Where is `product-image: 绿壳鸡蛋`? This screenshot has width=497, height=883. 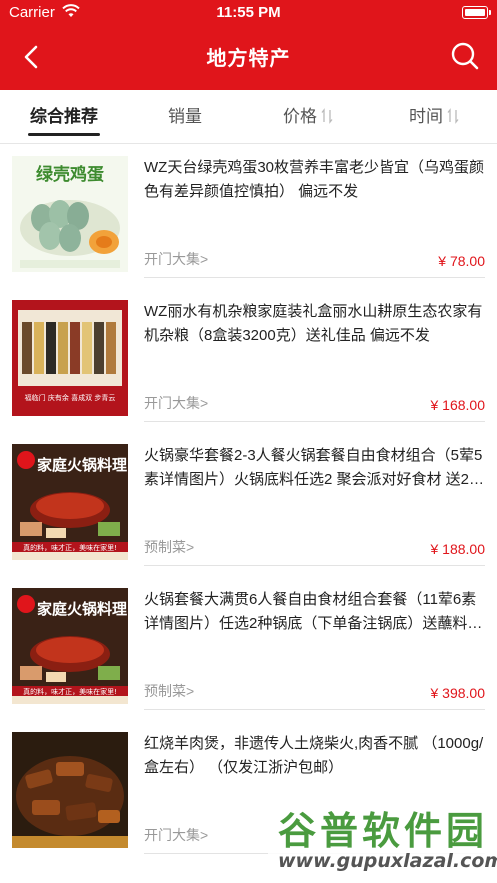 product-image: 绿壳鸡蛋 is located at coordinates (70, 214).